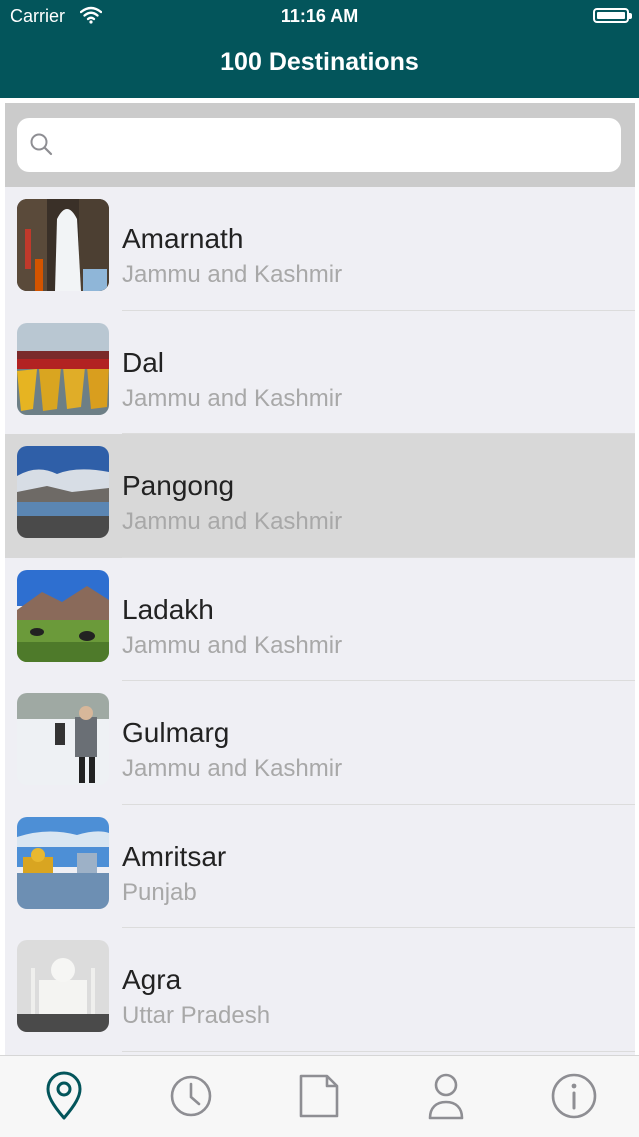  What do you see at coordinates (63, 368) in the screenshot?
I see `dal-thumbnail` at bounding box center [63, 368].